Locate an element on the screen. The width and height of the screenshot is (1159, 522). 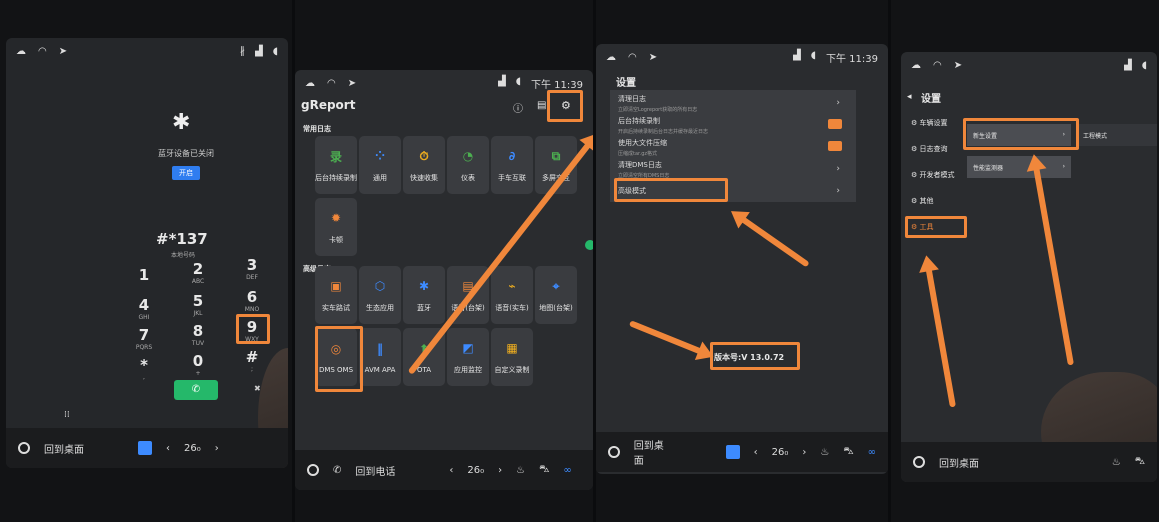
bluetooth-status-icon: ∦ is located at coordinates (243, 51).